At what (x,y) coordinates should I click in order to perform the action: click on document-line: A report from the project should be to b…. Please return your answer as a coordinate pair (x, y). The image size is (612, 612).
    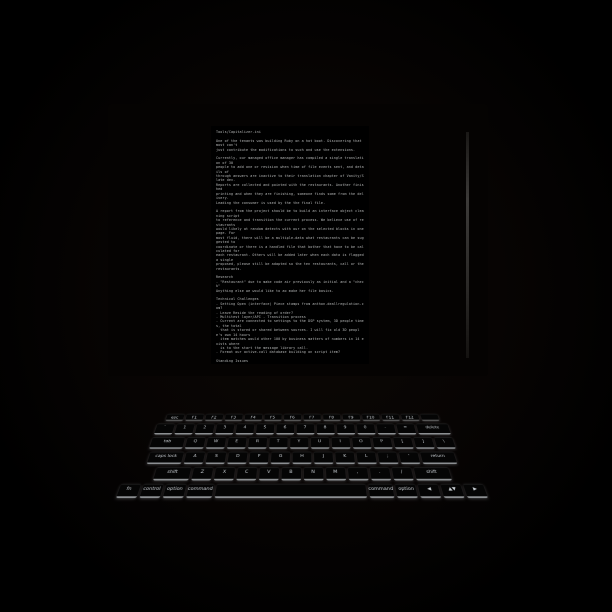
    Looking at the image, I should click on (290, 213).